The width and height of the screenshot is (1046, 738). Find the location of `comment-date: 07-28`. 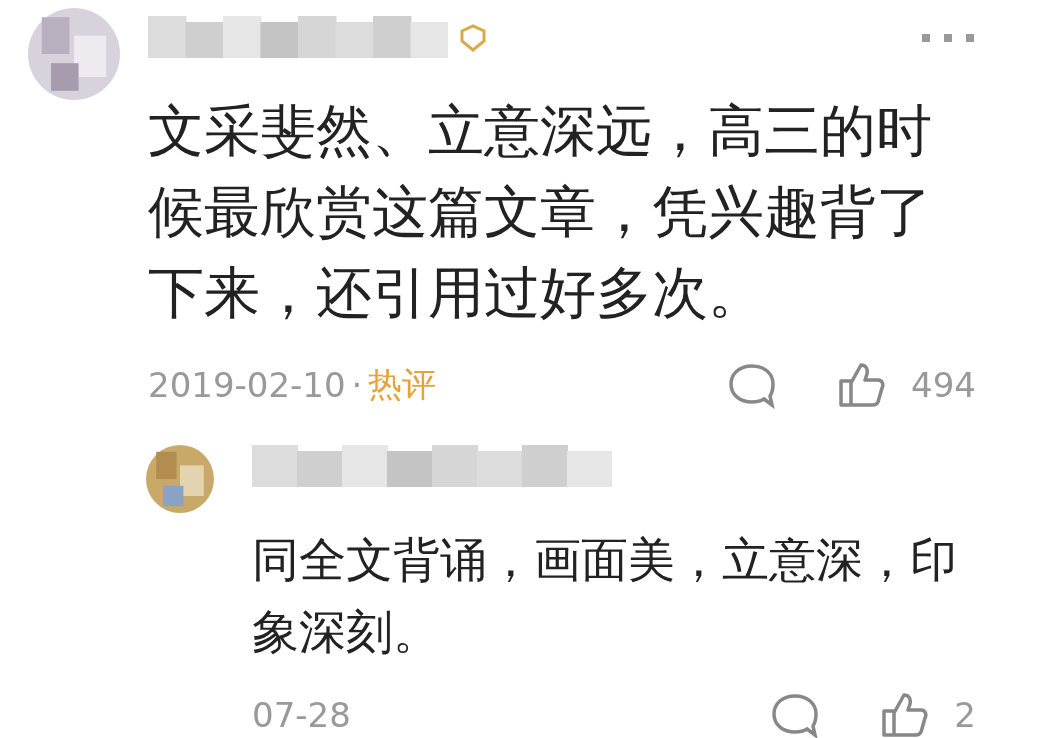

comment-date: 07-28 is located at coordinates (301, 715).